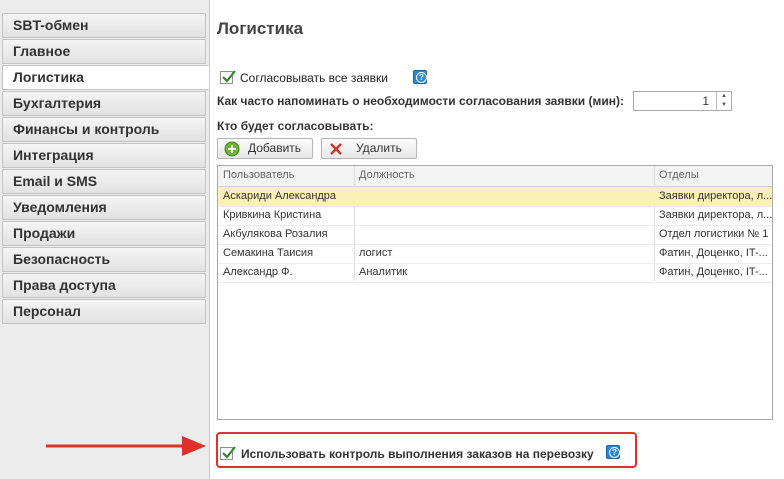 Image resolution: width=784 pixels, height=479 pixels. What do you see at coordinates (258, 175) in the screenshot?
I see `column-header-user: Пользователь` at bounding box center [258, 175].